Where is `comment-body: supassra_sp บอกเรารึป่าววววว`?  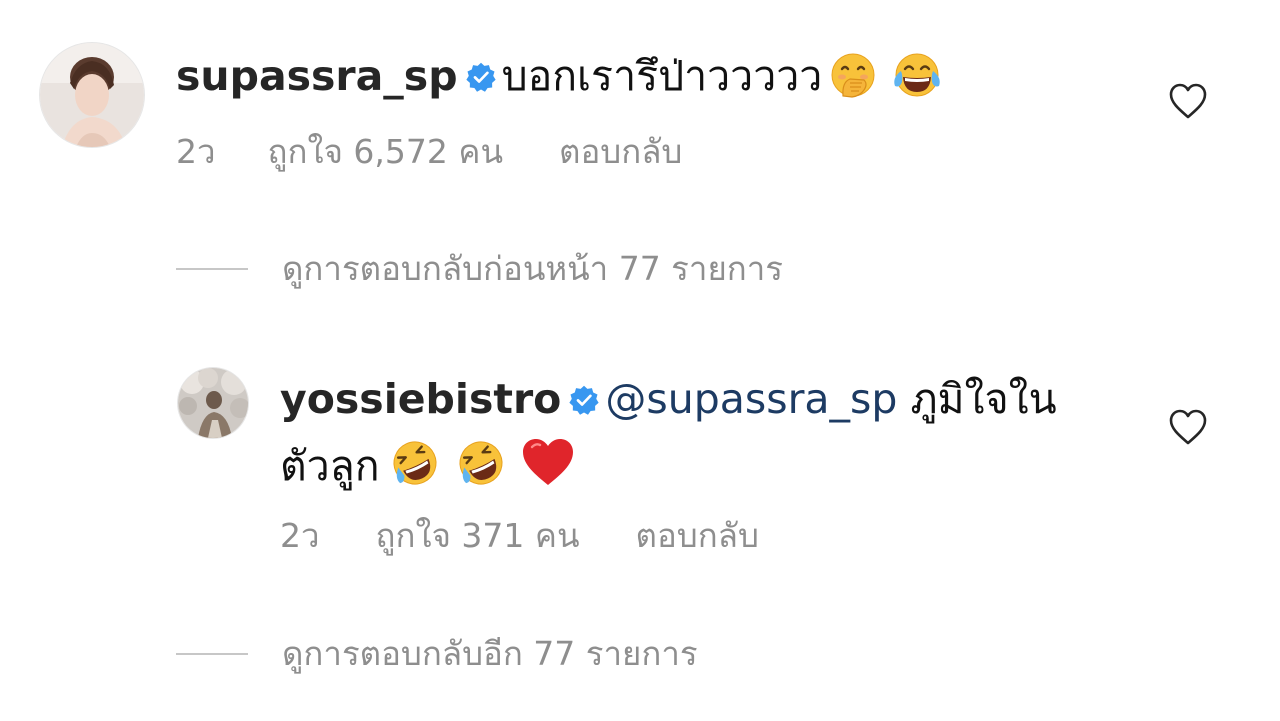
comment-body: supassra_sp บอกเรารึป่าววววว is located at coordinates (560, 80).